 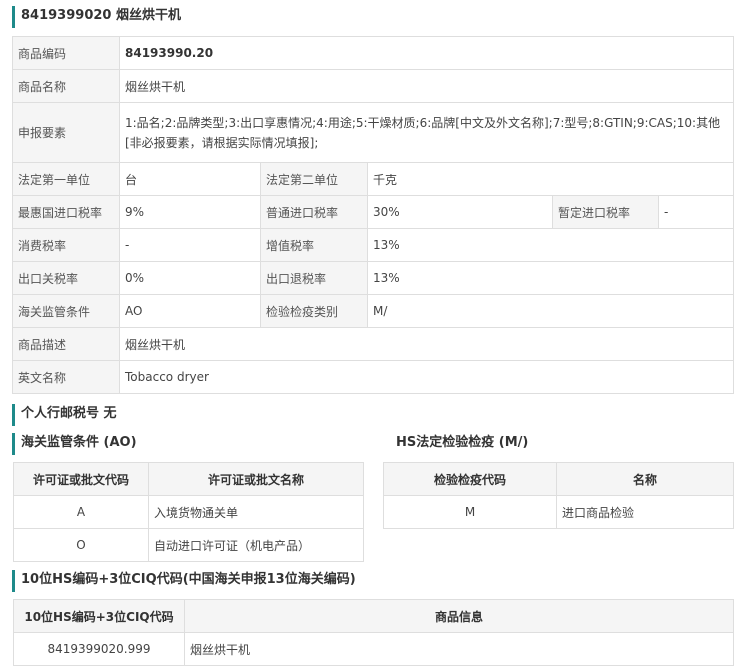 What do you see at coordinates (66, 179) in the screenshot?
I see `unit1-label: 法定第一单位` at bounding box center [66, 179].